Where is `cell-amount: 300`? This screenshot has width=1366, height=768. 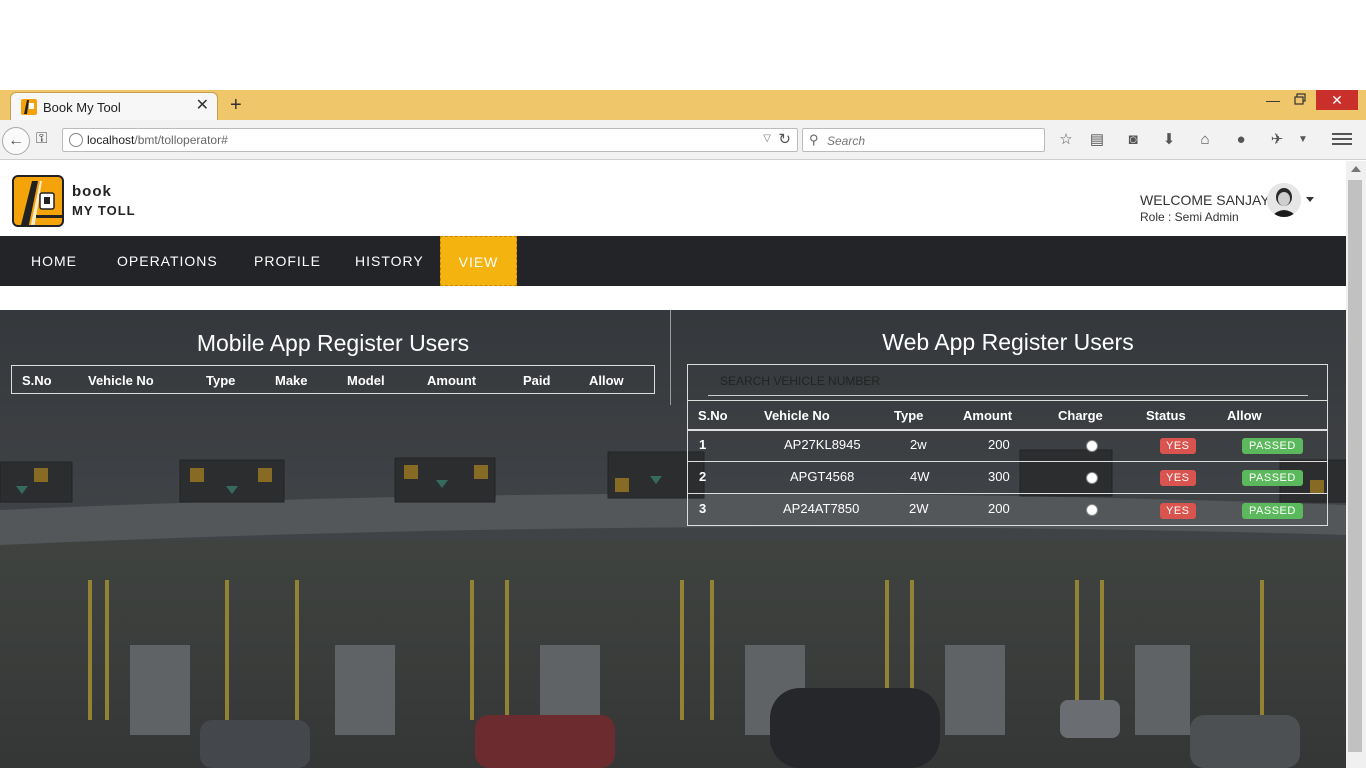 cell-amount: 300 is located at coordinates (999, 476).